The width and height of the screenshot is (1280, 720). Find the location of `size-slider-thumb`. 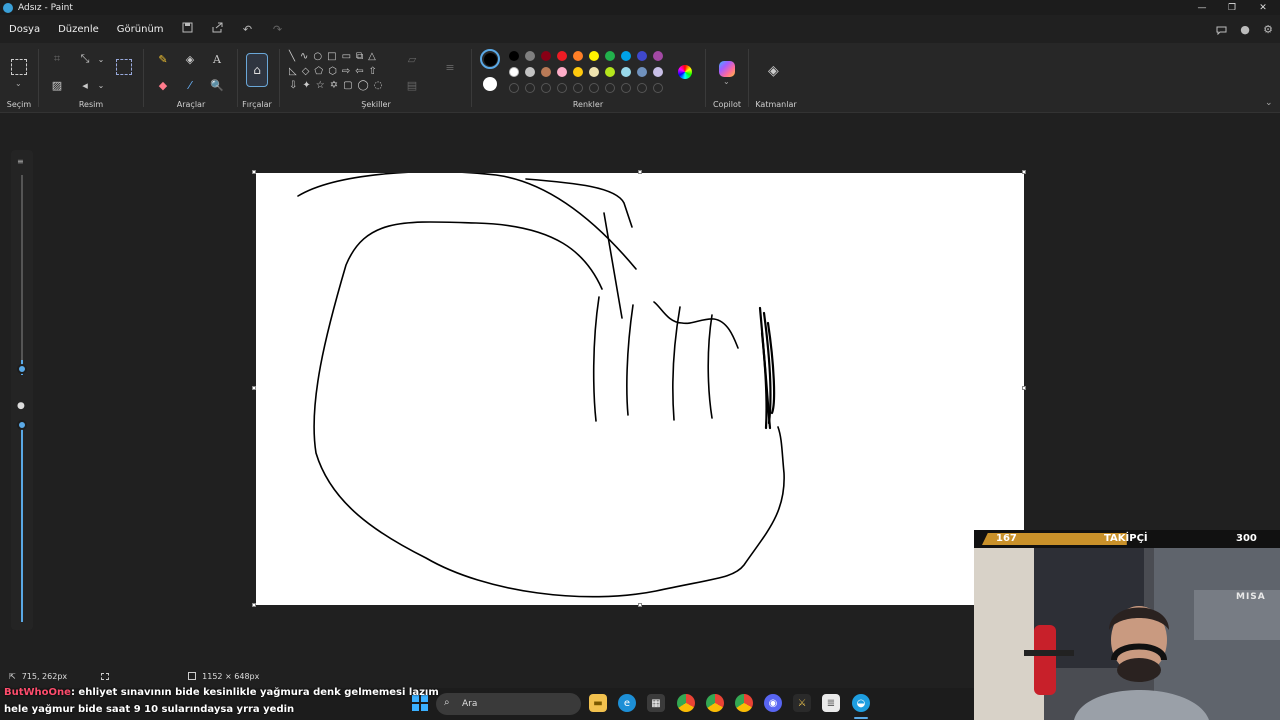

size-slider-thumb is located at coordinates (22, 369).